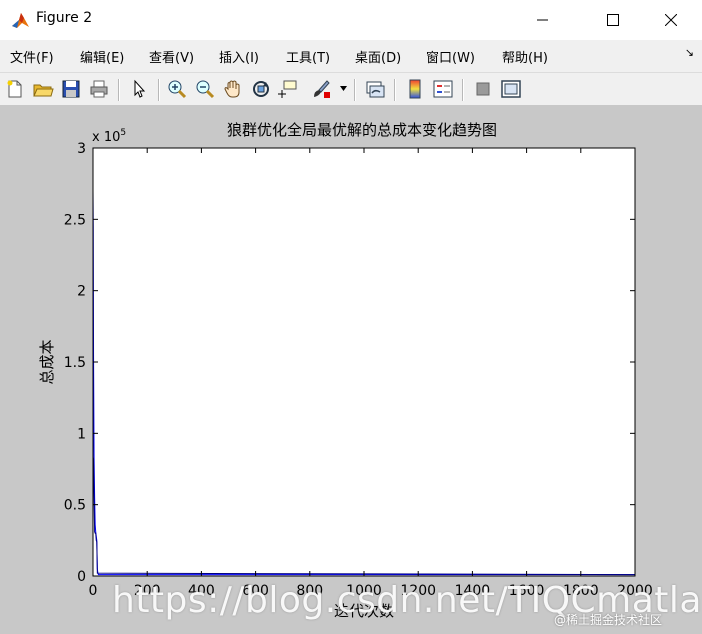  I want to click on maximize-button, so click(613, 20).